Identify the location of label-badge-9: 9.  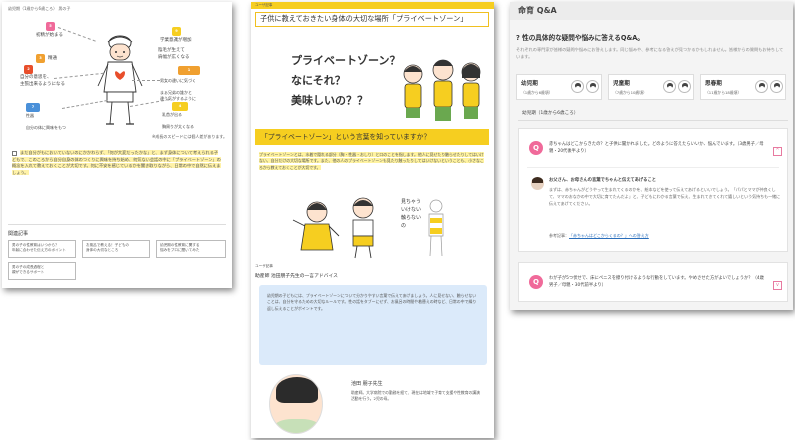
(176, 31).